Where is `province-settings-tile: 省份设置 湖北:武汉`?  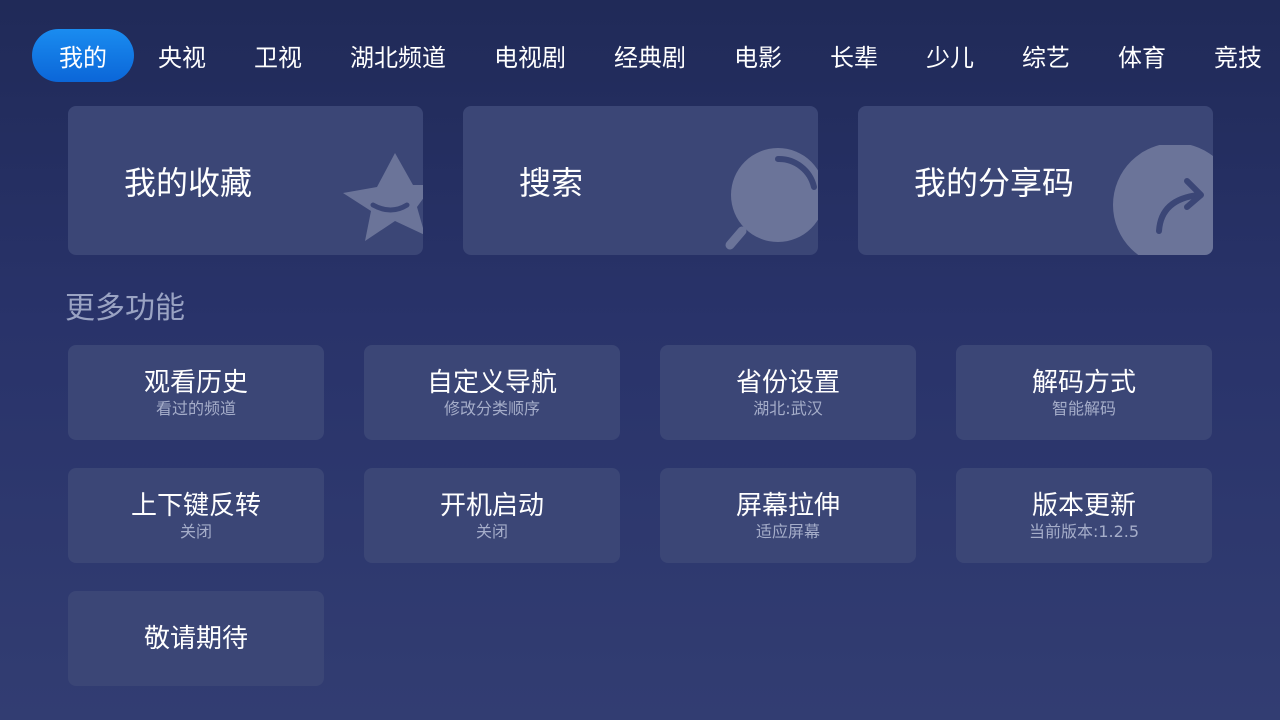 province-settings-tile: 省份设置 湖北:武汉 is located at coordinates (788, 392).